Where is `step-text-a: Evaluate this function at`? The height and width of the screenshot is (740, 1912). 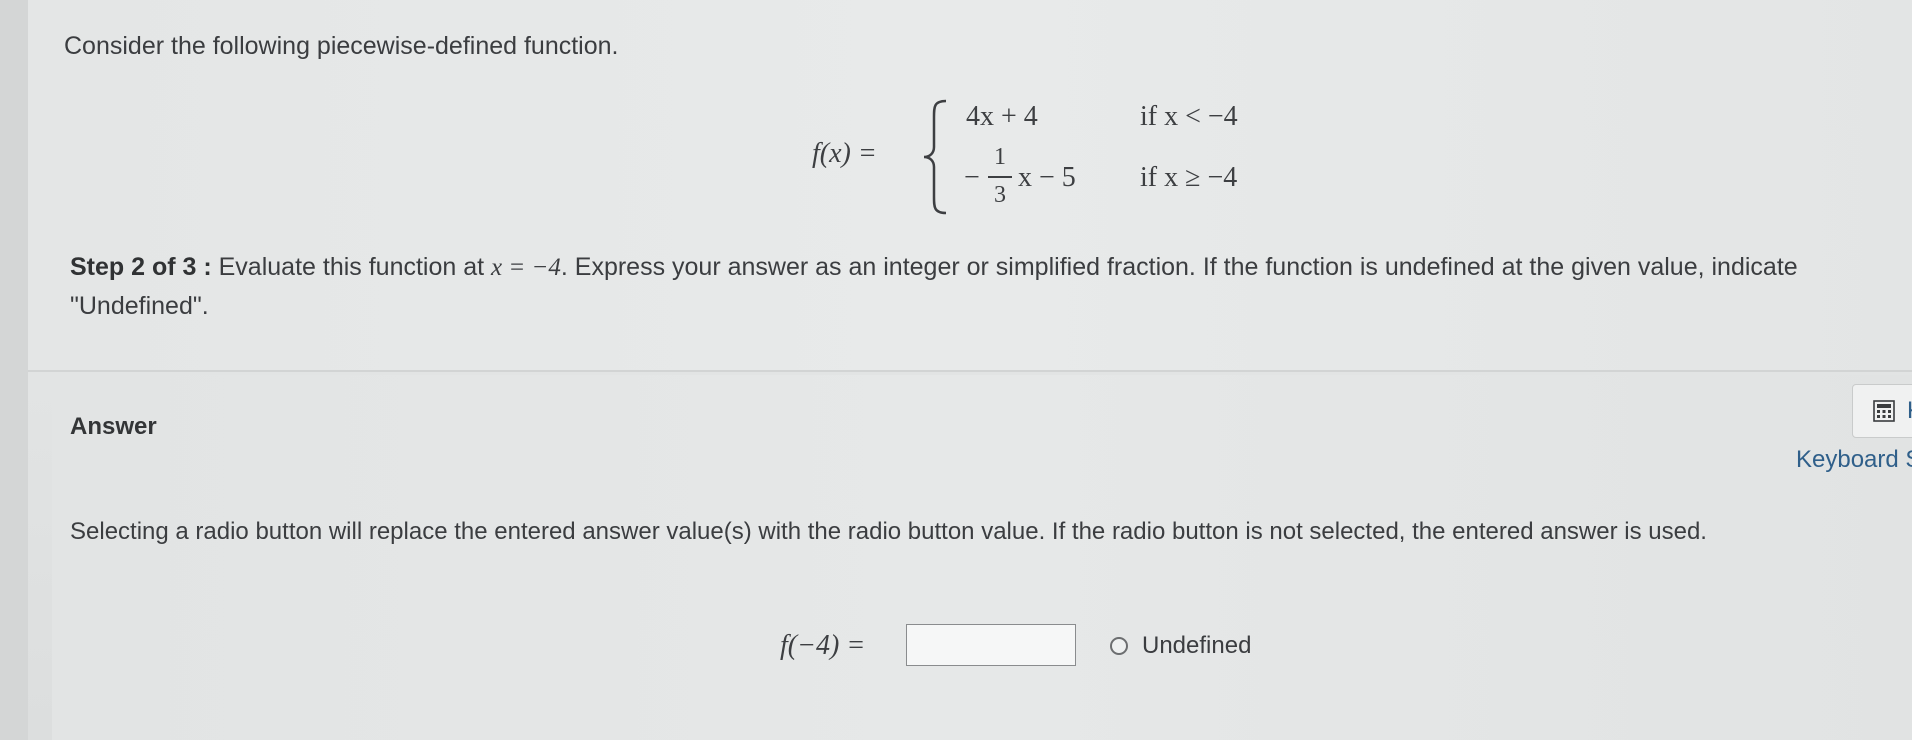
step-text-a: Evaluate this function at is located at coordinates (351, 267).